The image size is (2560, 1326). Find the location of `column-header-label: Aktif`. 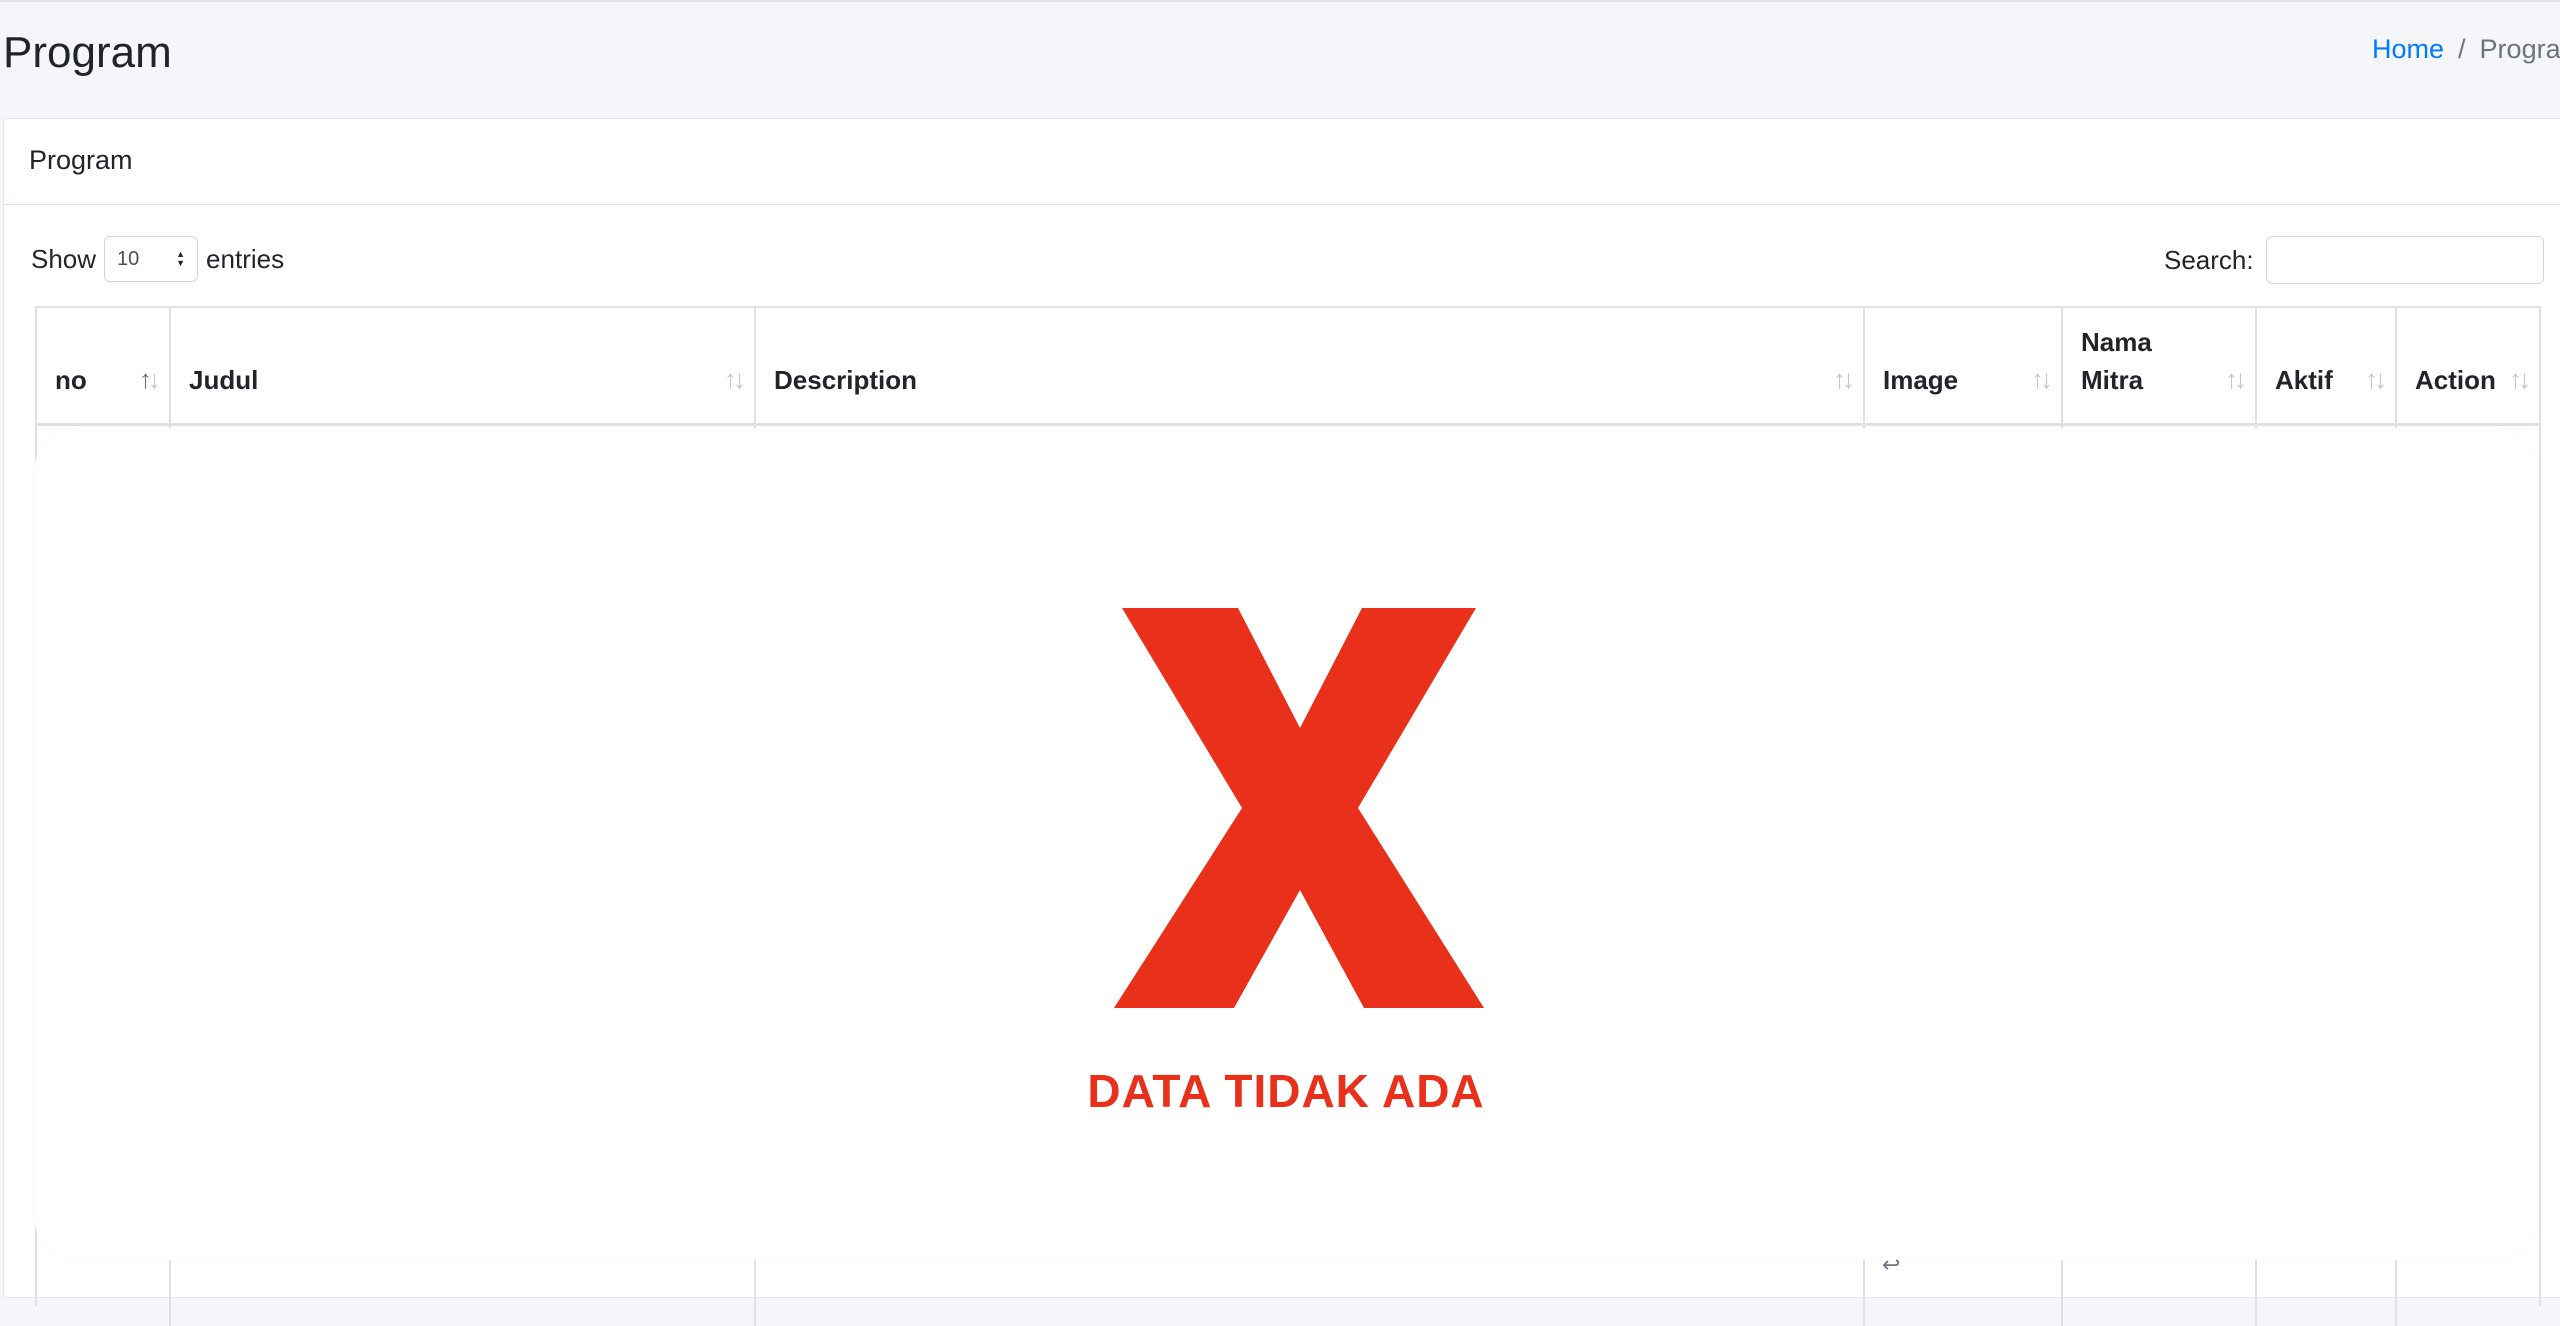

column-header-label: Aktif is located at coordinates (2304, 380).